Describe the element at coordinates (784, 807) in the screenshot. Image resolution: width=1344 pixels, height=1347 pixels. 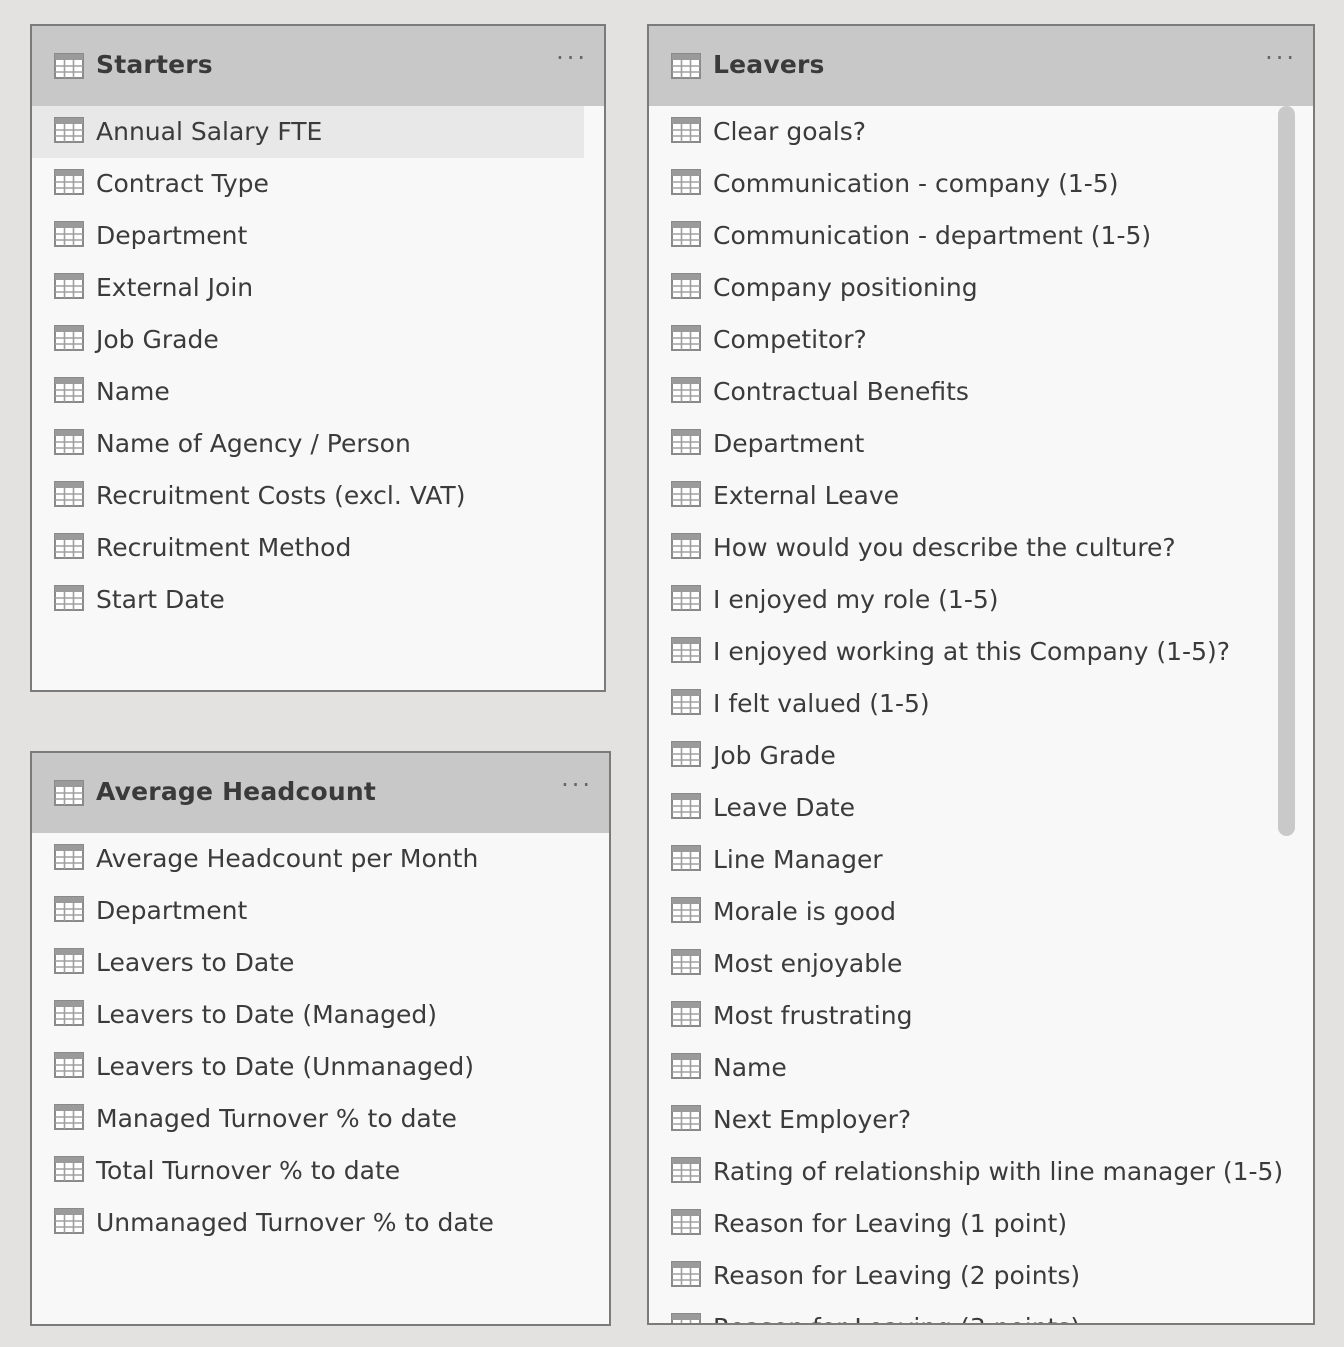
I see `field-label: Leave Date` at that location.